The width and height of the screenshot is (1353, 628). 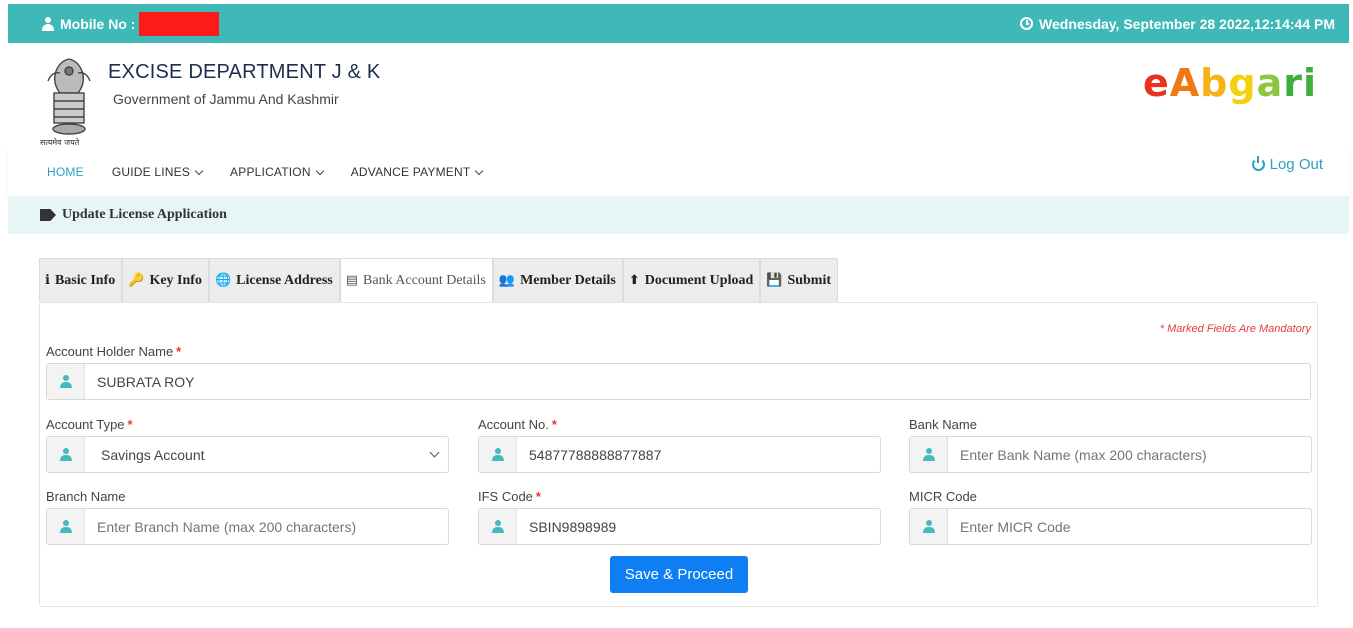 I want to click on globe-icon: 🌐, so click(x=223, y=280).